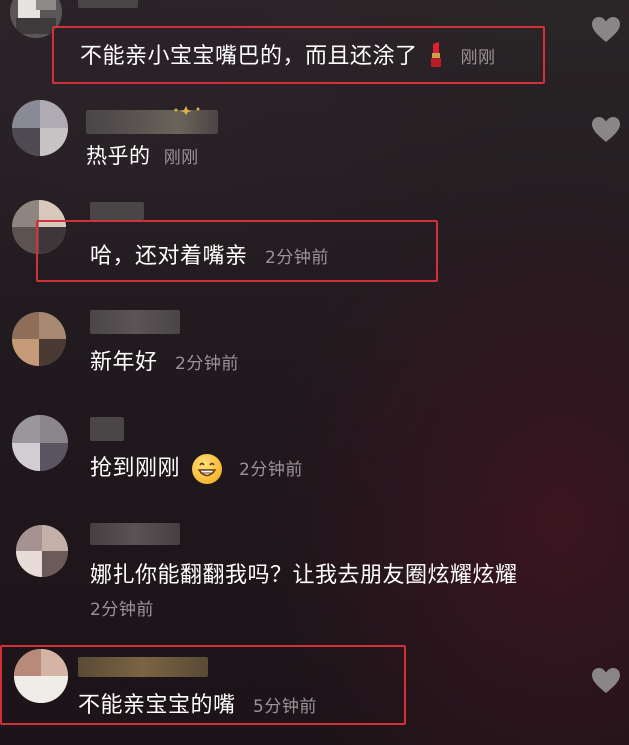 The width and height of the screenshot is (629, 745). I want to click on comment-text: 热乎的 刚刚, so click(142, 155).